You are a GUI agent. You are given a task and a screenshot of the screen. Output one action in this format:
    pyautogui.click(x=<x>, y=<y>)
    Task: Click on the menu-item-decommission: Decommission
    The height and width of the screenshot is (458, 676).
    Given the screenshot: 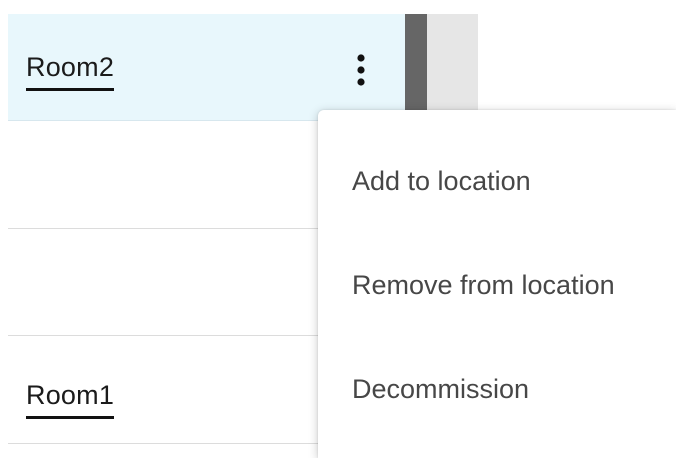 What is the action you would take?
    pyautogui.click(x=497, y=388)
    